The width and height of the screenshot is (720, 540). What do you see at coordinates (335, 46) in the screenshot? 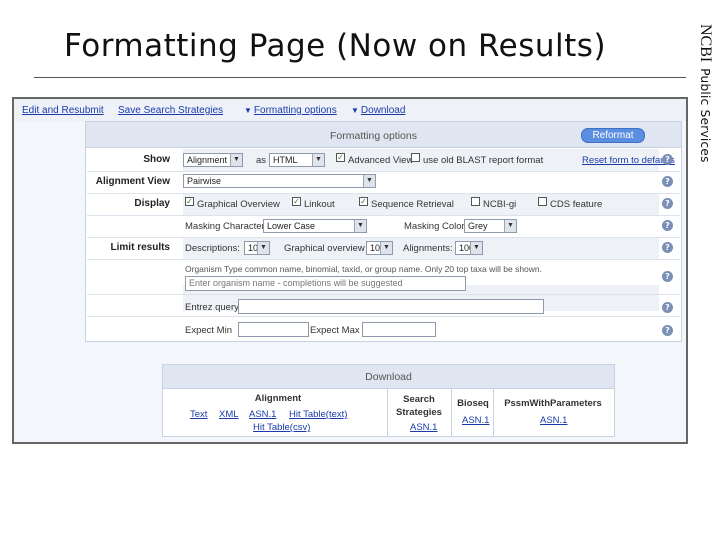
I see `slide-title: Formatting Page (Now on Results)` at bounding box center [335, 46].